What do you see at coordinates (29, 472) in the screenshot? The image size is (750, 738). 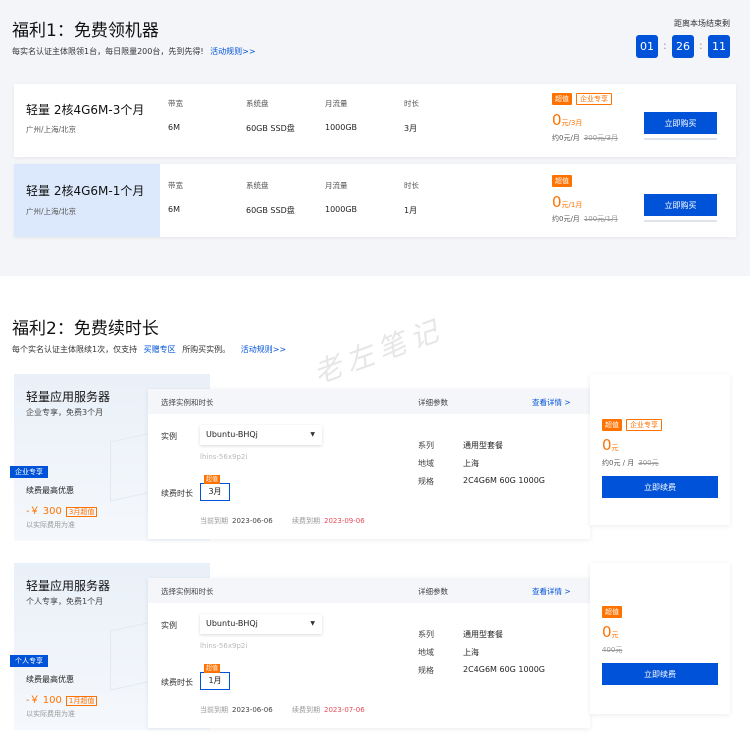 I see `enterprise-tag: 企业专享` at bounding box center [29, 472].